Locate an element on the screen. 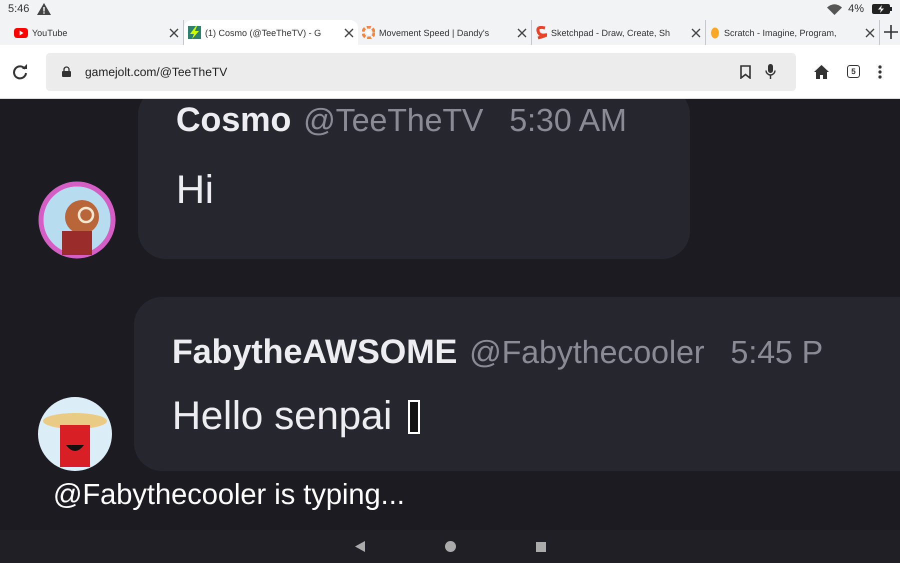 Image resolution: width=900 pixels, height=563 pixels. lightning-icon is located at coordinates (194, 32).